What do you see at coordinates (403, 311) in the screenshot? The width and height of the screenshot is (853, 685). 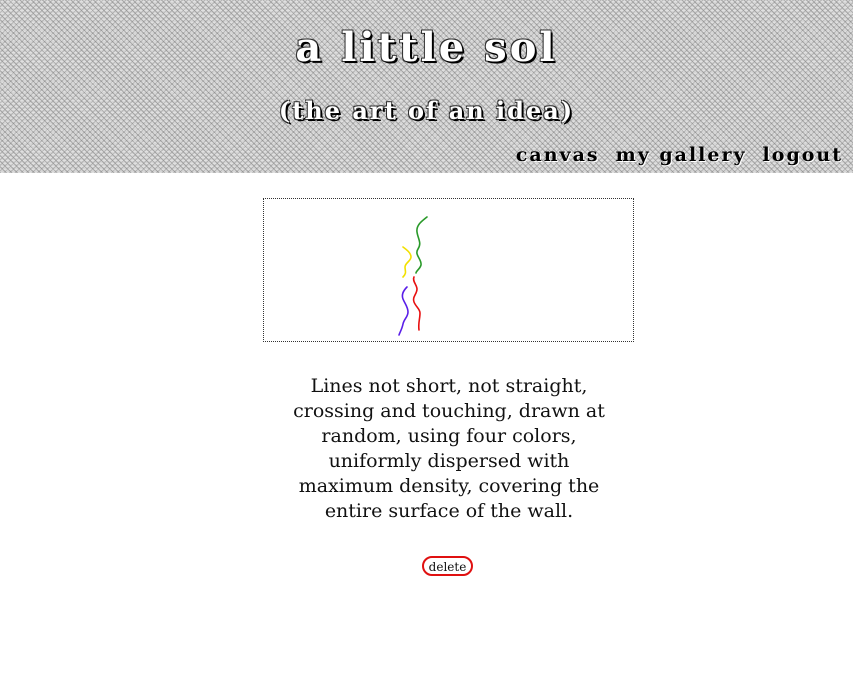 I see `artwork-line-purple` at bounding box center [403, 311].